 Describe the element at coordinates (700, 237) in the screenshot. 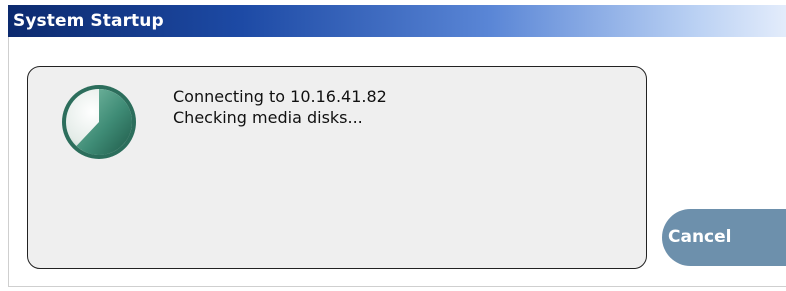

I see `cancel-button-label: Cancel` at that location.